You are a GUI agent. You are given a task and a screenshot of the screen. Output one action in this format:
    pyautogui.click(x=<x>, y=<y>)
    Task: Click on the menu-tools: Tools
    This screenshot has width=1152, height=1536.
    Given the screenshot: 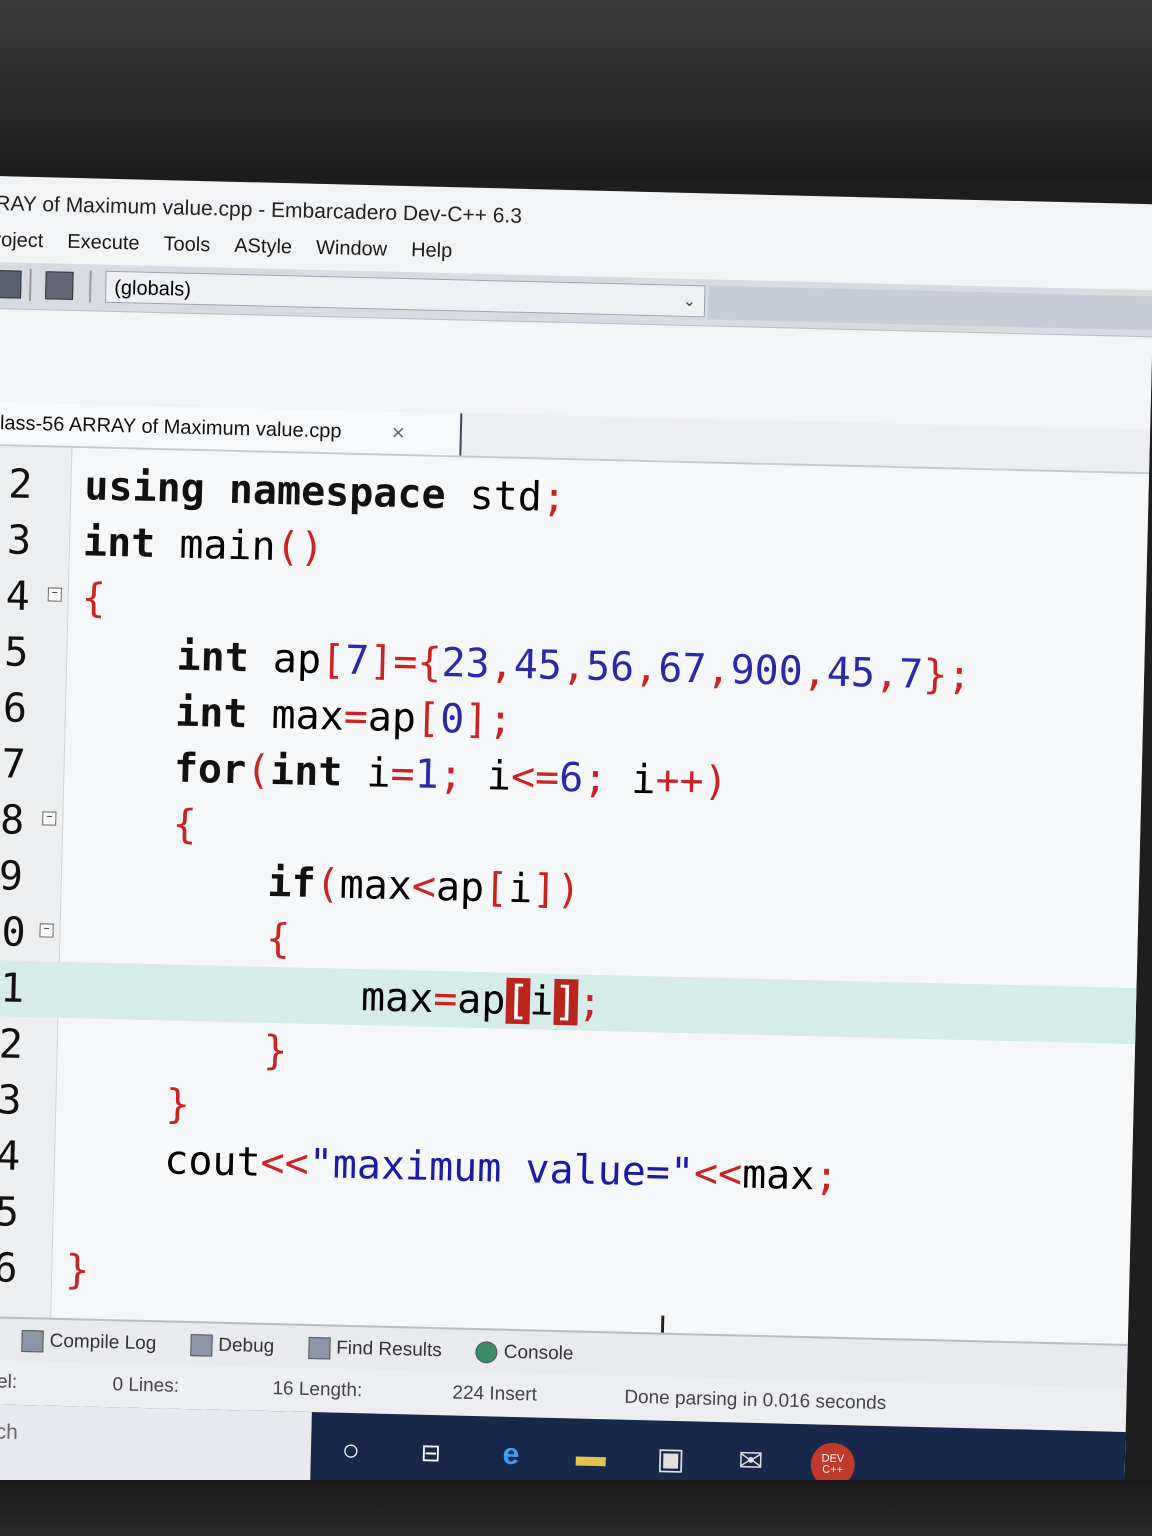 What is the action you would take?
    pyautogui.click(x=187, y=244)
    